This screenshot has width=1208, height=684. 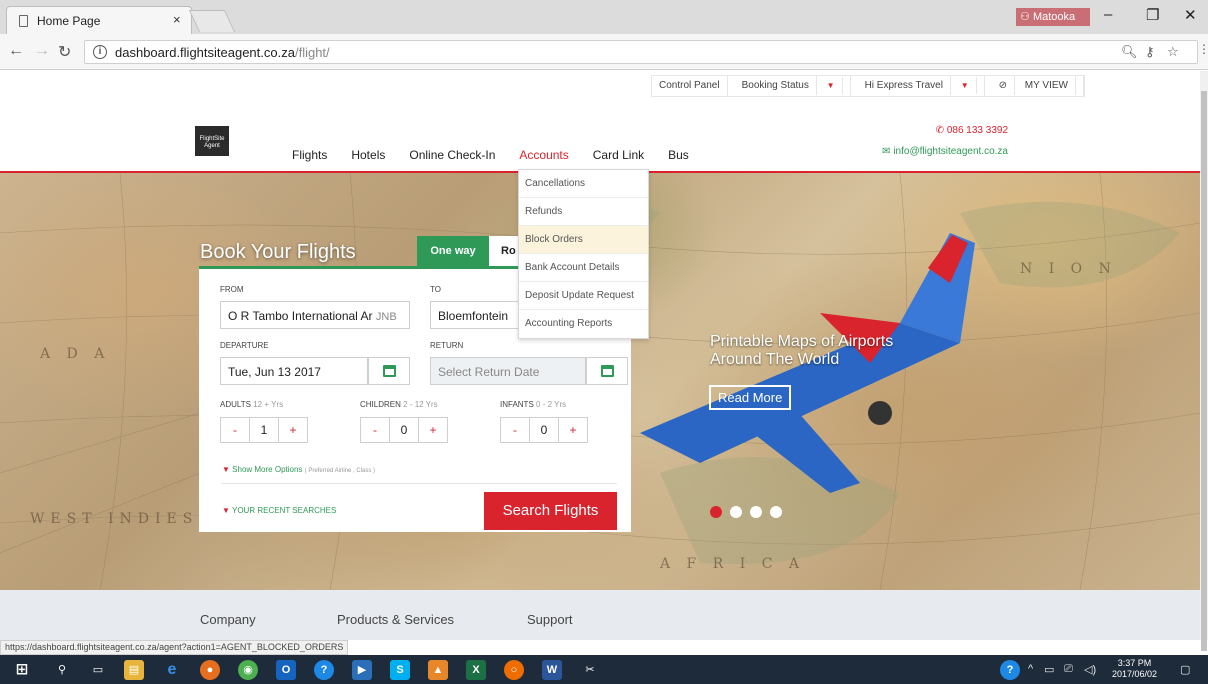 I want to click on chrome-icon: ◉, so click(x=248, y=670).